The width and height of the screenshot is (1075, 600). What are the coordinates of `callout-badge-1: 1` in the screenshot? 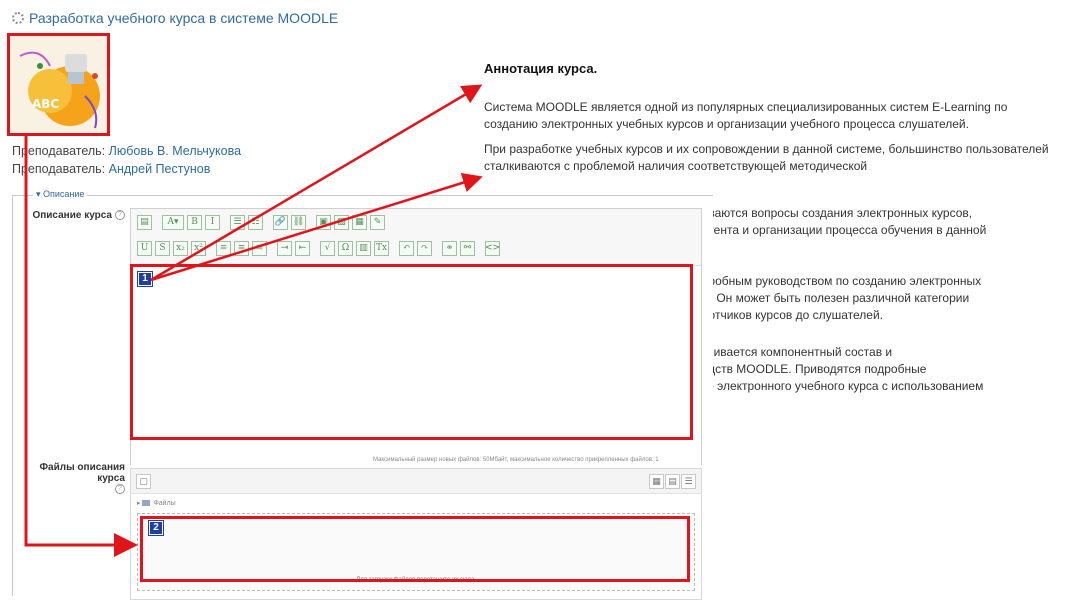 It's located at (145, 279).